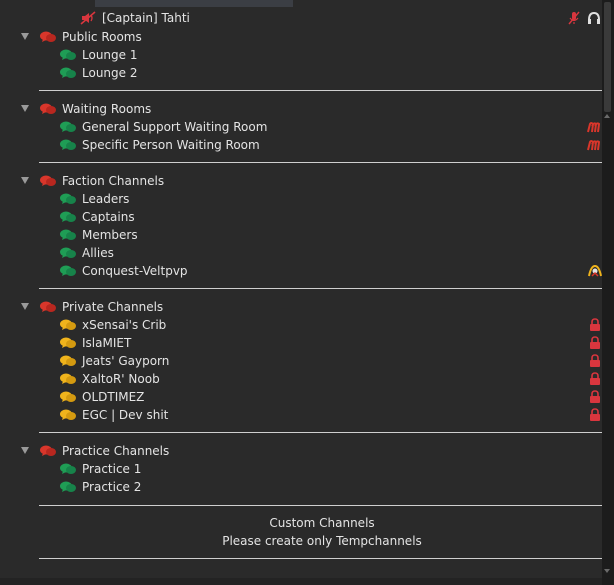  Describe the element at coordinates (121, 379) in the screenshot. I see `channel-label: XaltoR' Noob` at that location.